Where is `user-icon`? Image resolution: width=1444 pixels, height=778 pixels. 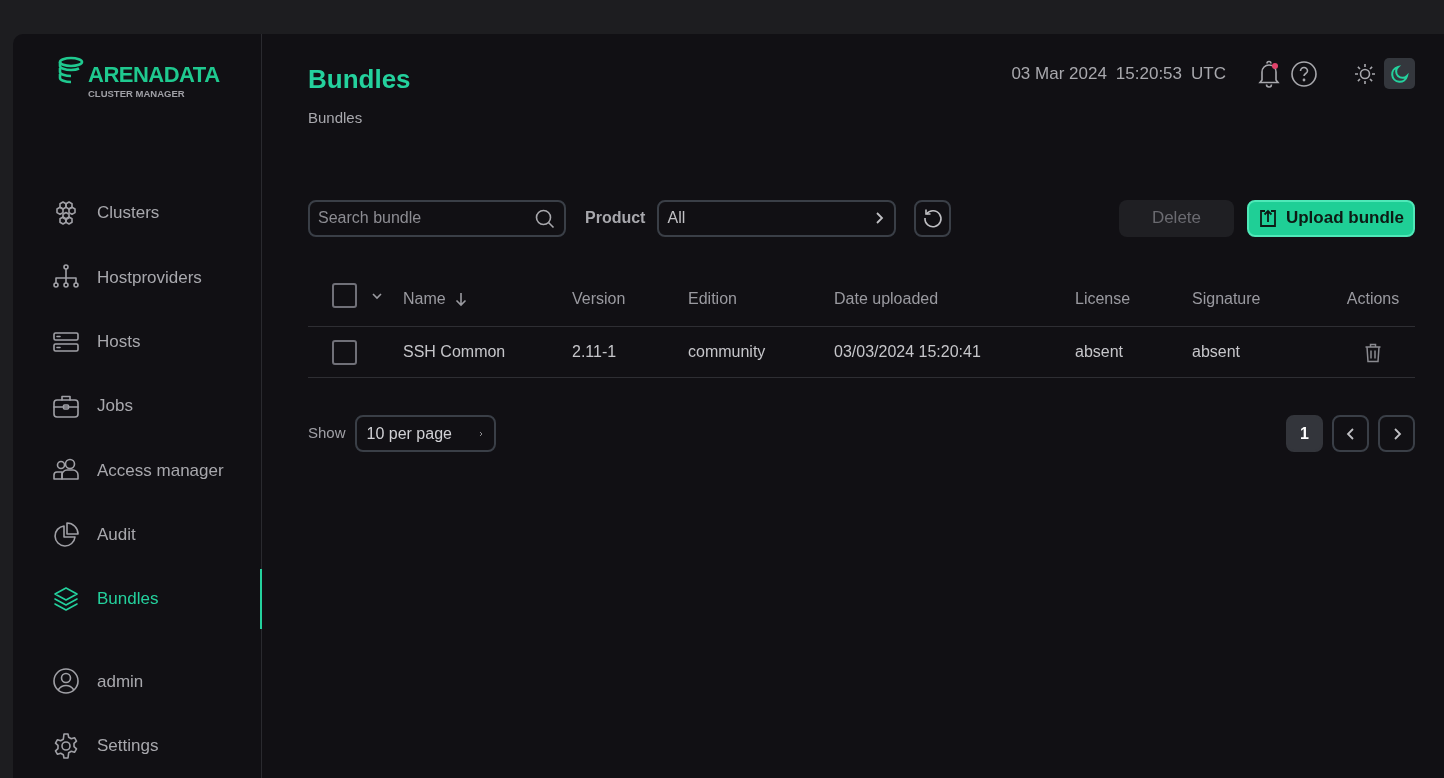 user-icon is located at coordinates (66, 681).